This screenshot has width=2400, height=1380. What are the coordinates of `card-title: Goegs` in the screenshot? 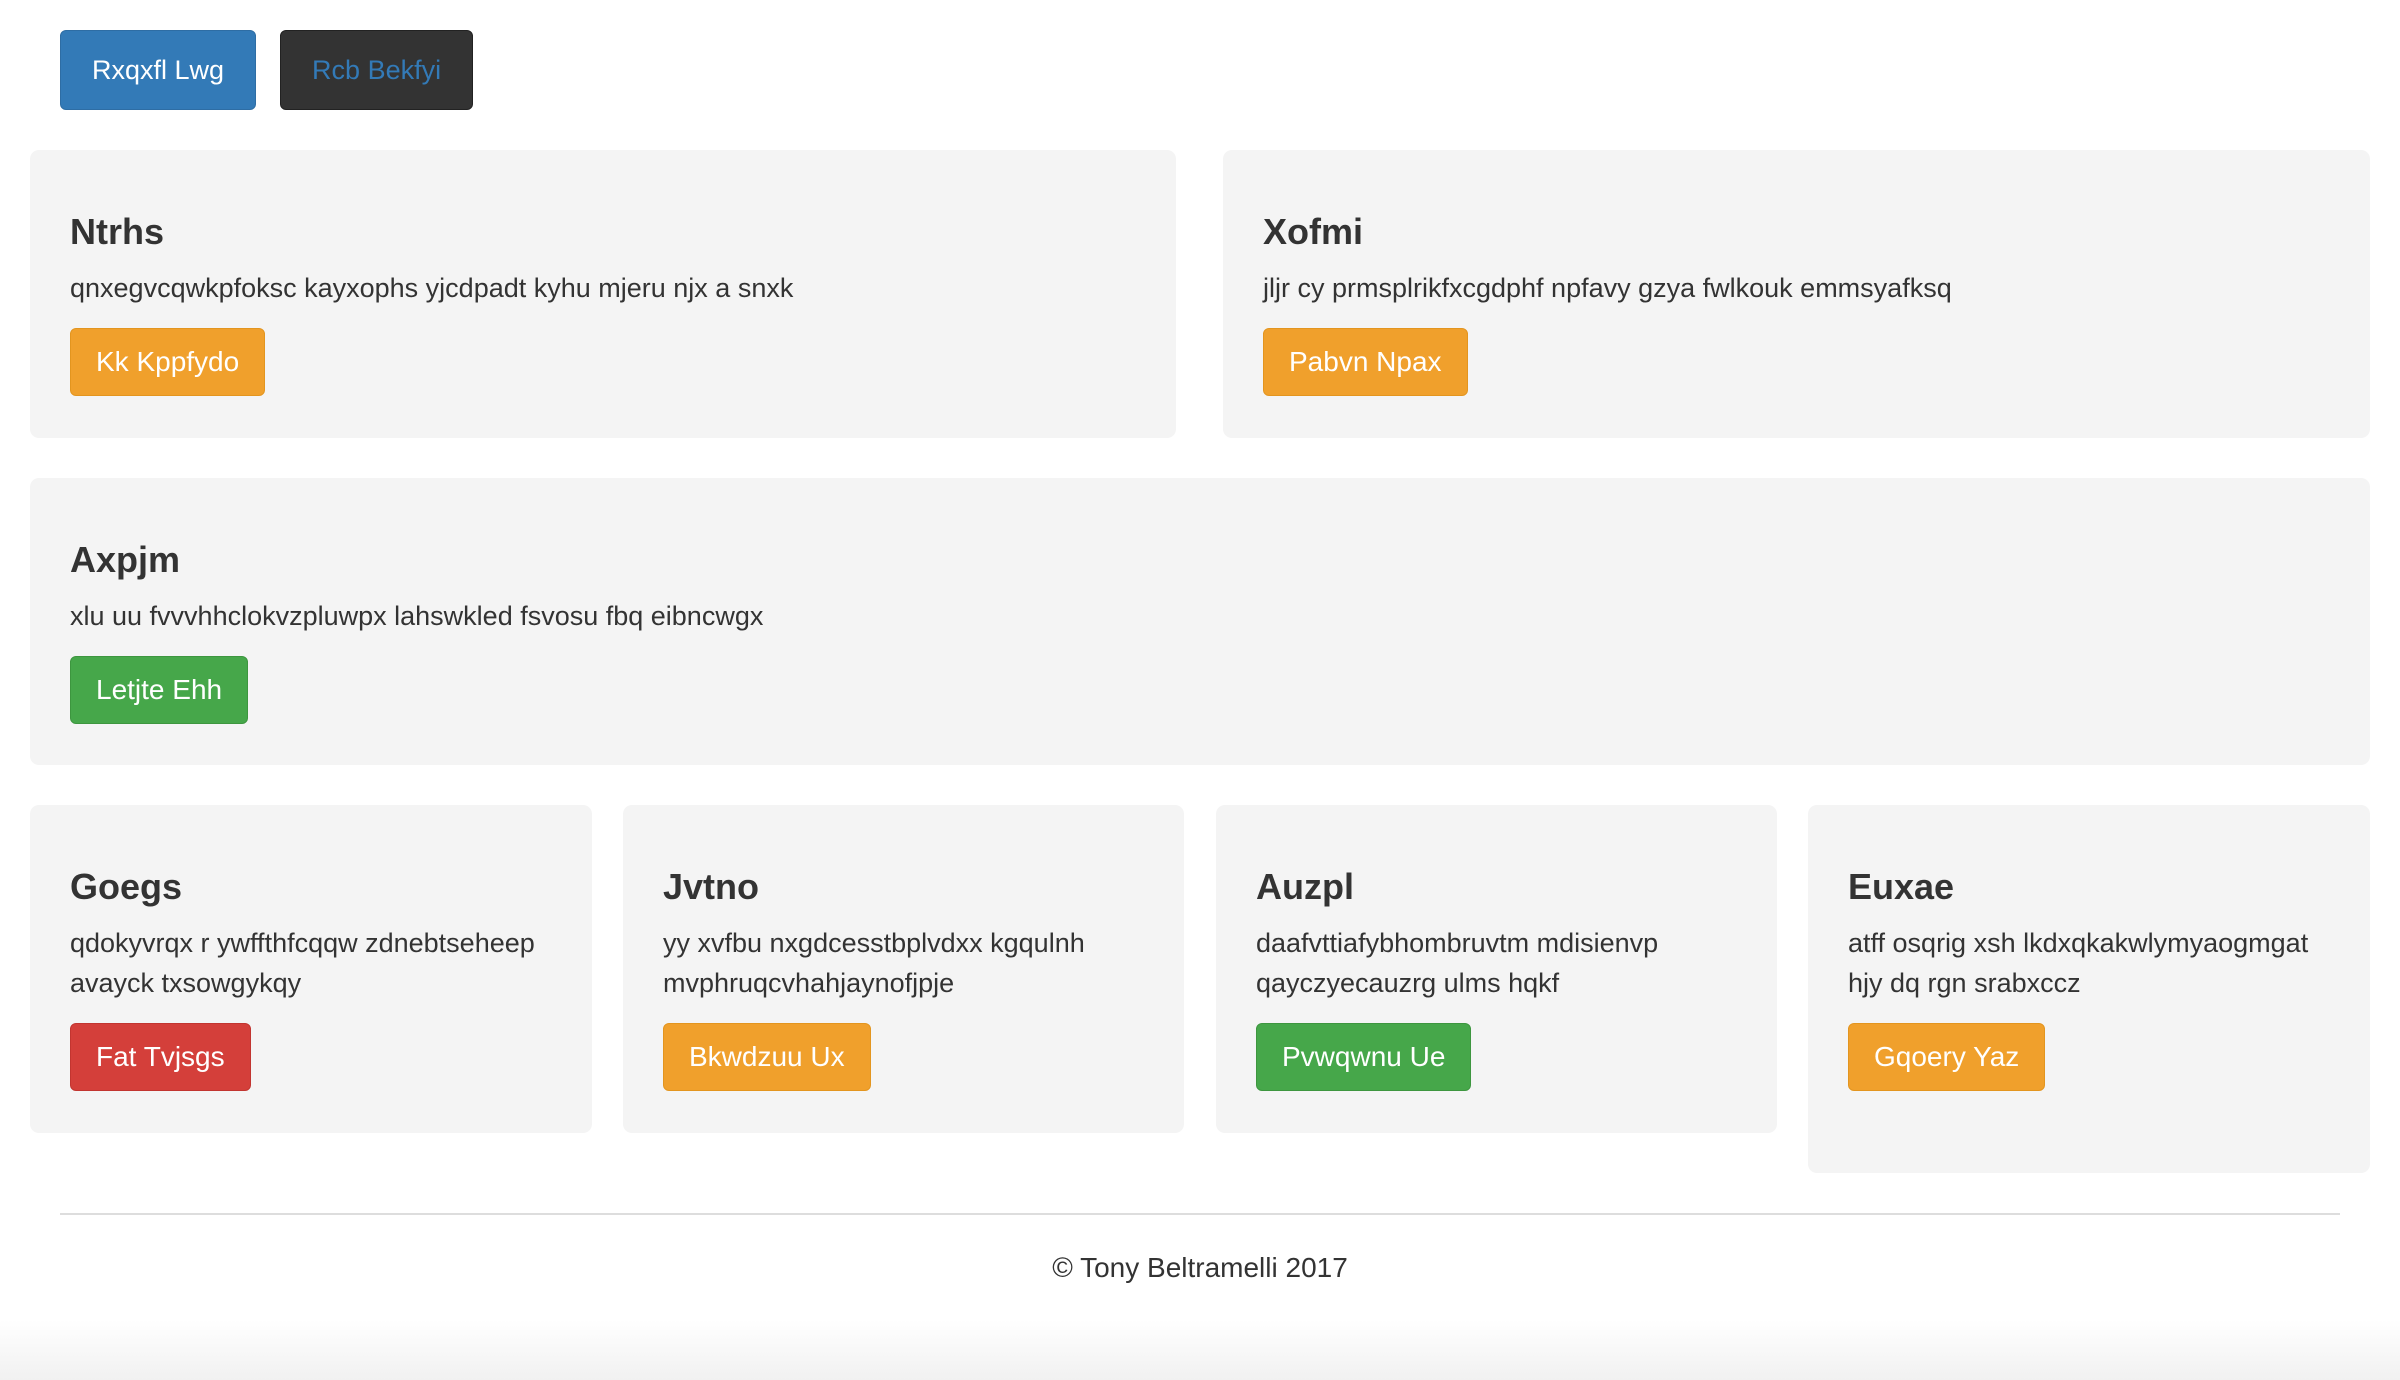 It's located at (126, 886).